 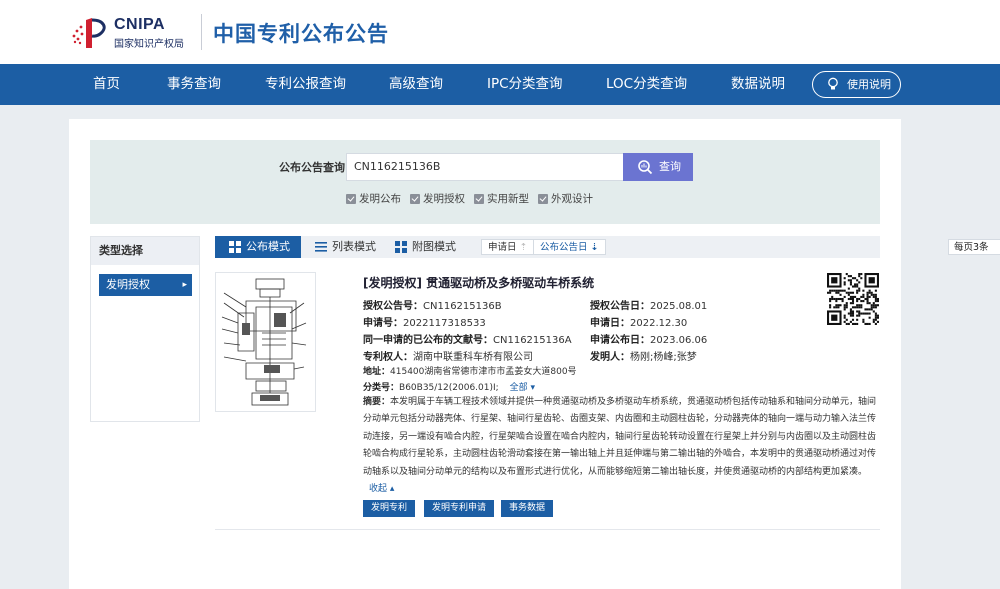 What do you see at coordinates (547, 529) in the screenshot?
I see `result-divider` at bounding box center [547, 529].